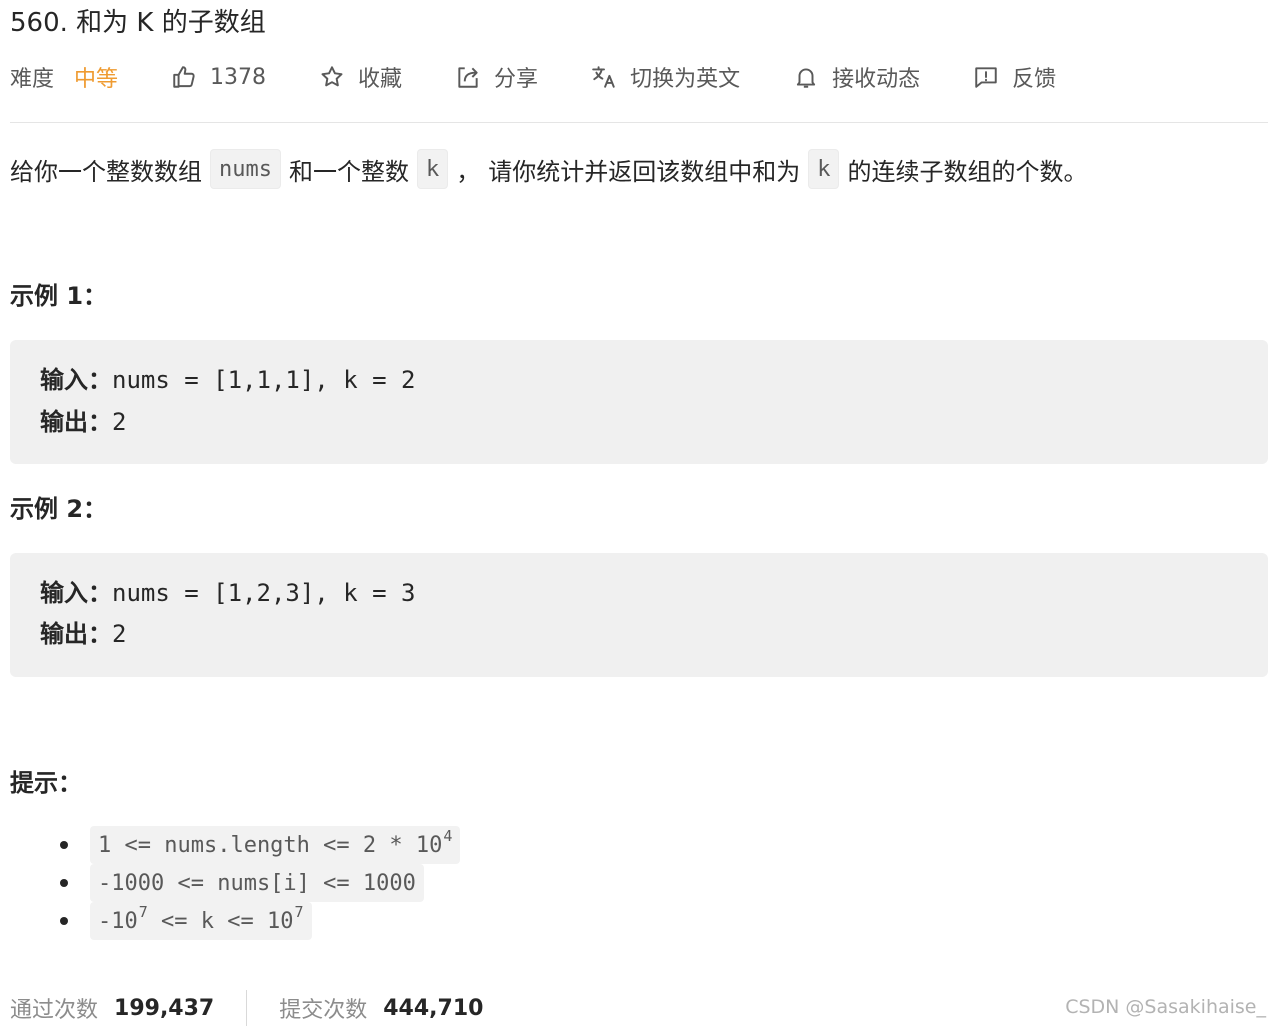 The width and height of the screenshot is (1280, 1028). Describe the element at coordinates (639, 615) in the screenshot. I see `example-2-block: 输入：nums = [1,2,3], k = 3 输出：2` at that location.